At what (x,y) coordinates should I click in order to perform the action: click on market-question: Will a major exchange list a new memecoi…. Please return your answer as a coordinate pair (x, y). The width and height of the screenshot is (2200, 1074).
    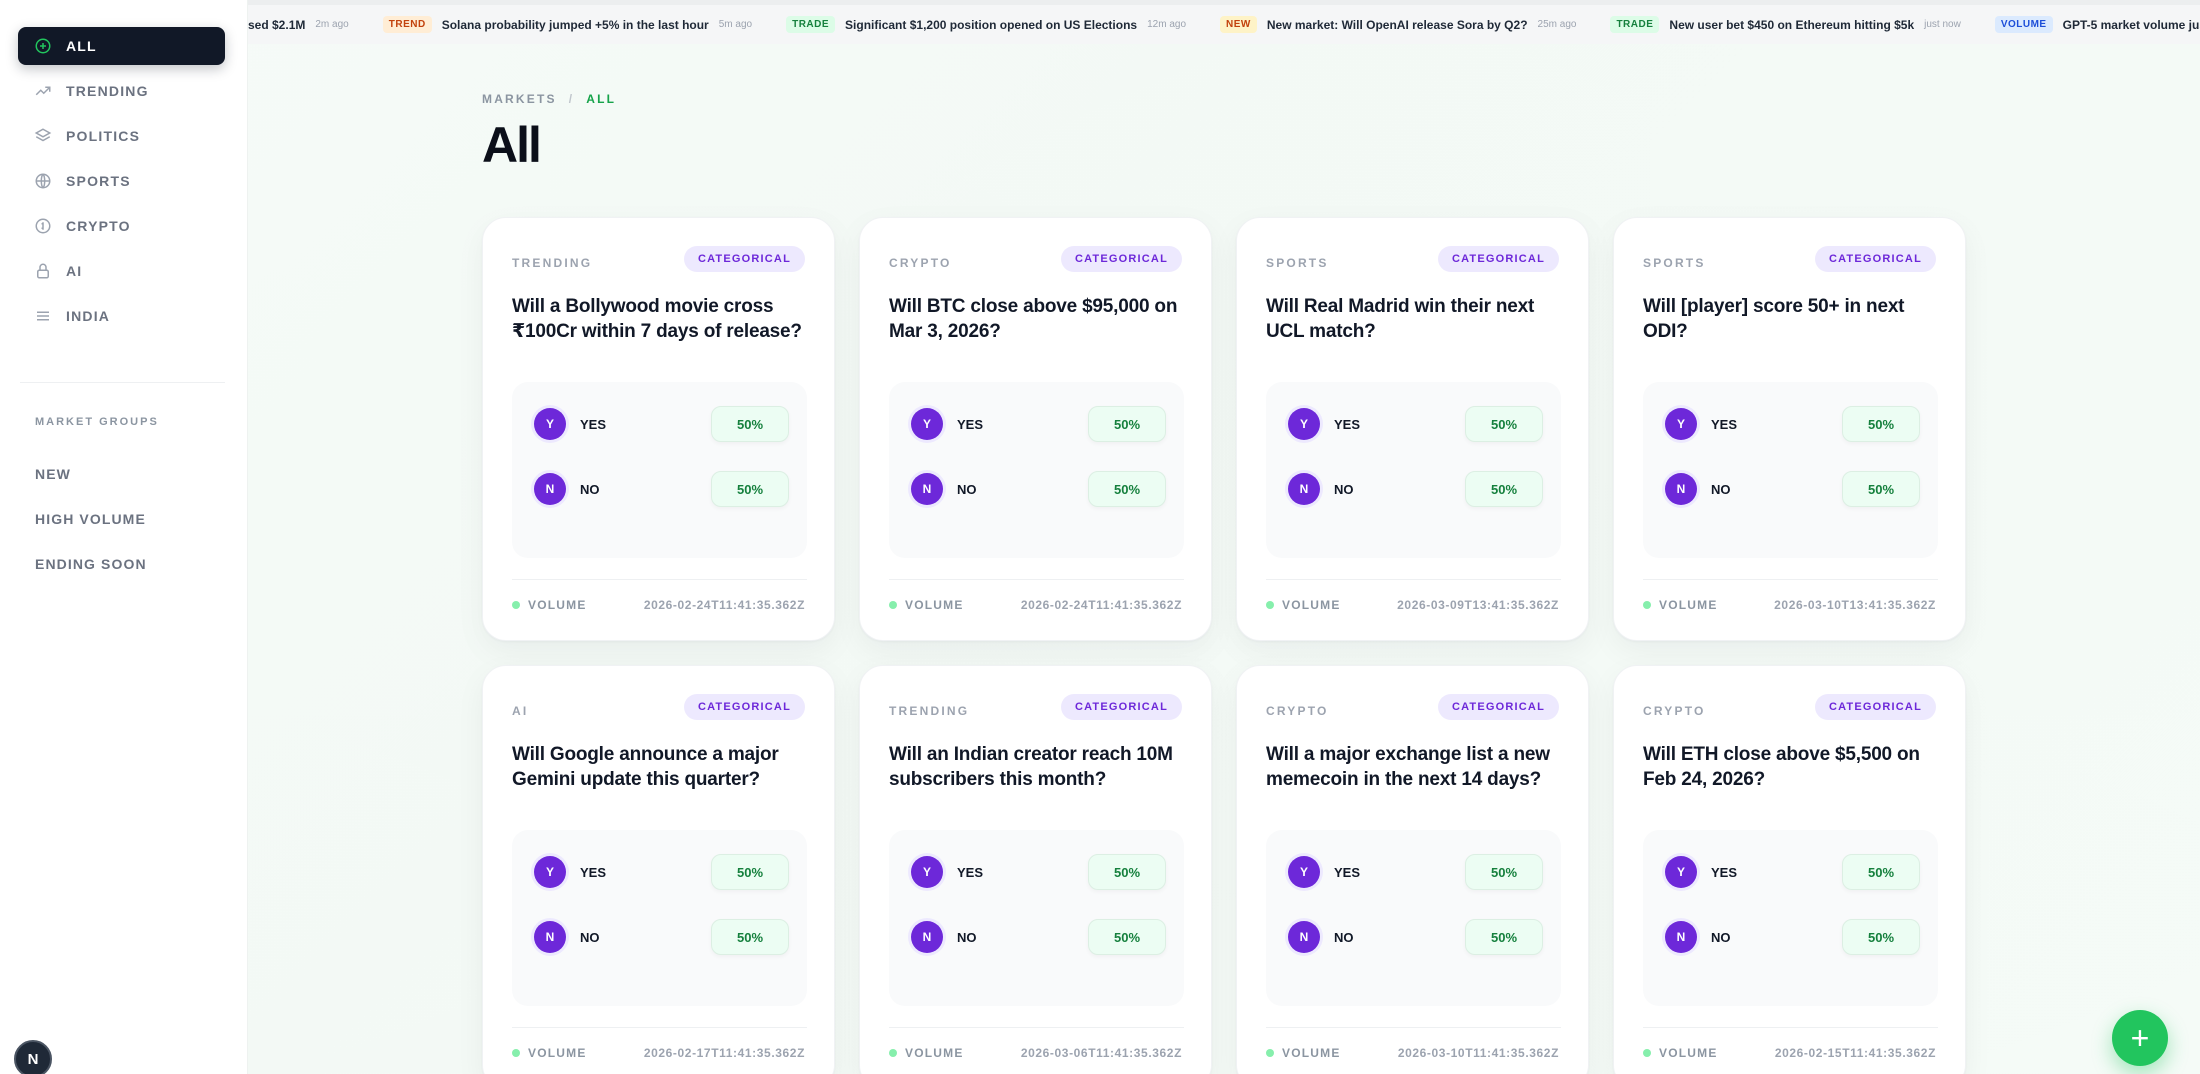
    Looking at the image, I should click on (1421, 767).